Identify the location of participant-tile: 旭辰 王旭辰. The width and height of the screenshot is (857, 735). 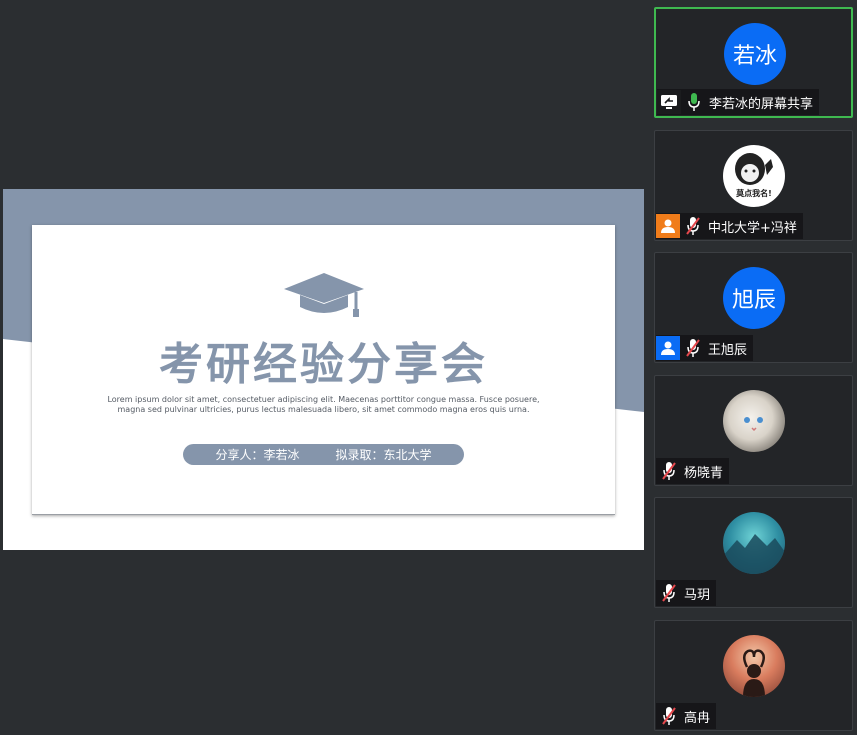
(753, 307).